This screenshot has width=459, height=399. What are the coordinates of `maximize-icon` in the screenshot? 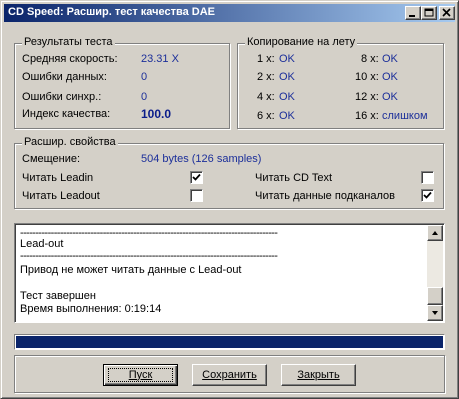 It's located at (429, 12).